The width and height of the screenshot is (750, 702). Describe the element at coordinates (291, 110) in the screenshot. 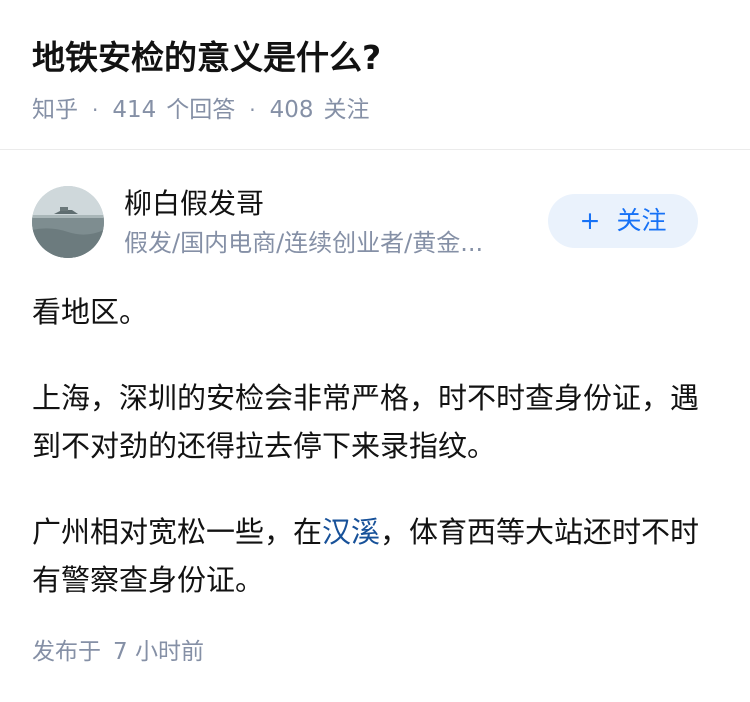

I see `follow-count: 408` at that location.